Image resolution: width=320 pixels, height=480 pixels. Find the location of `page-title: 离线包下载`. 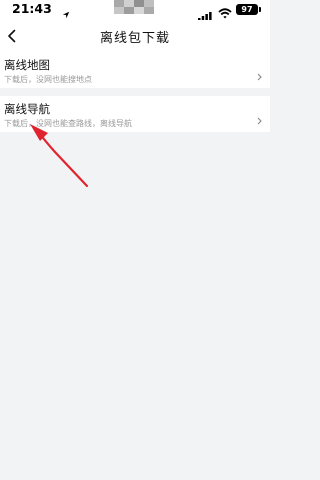

page-title: 离线包下载 is located at coordinates (134, 38).